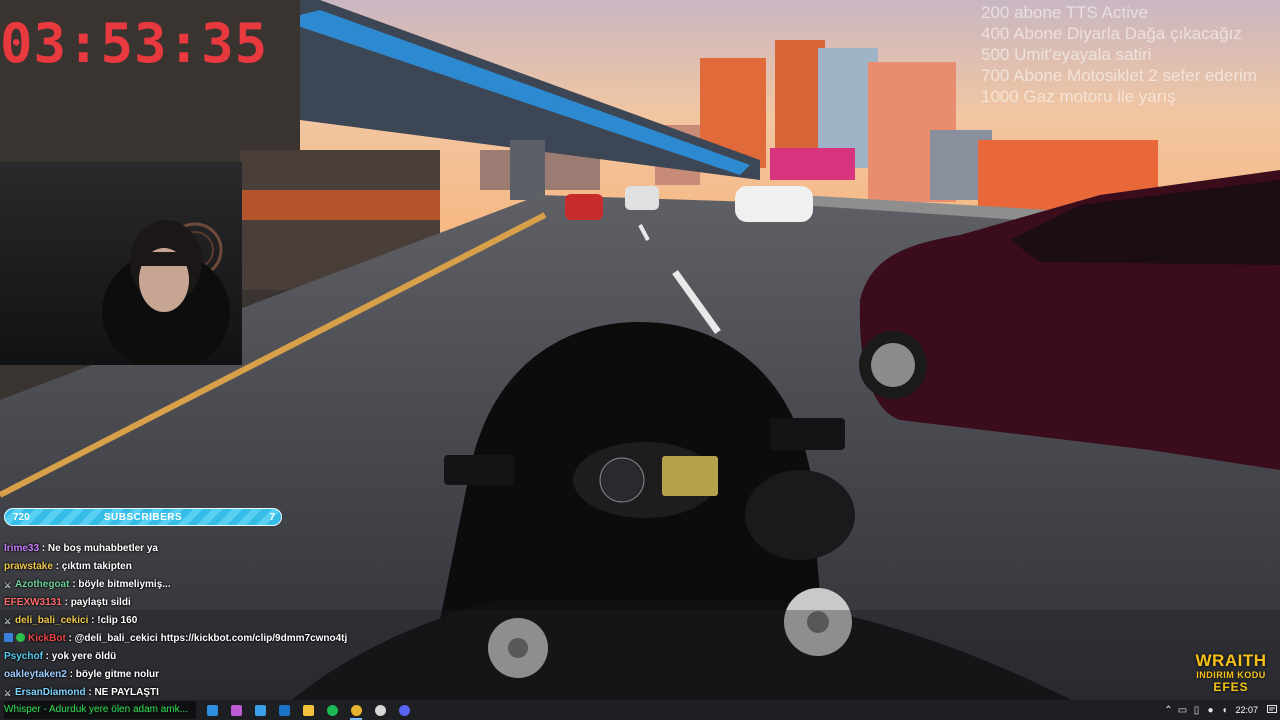 The height and width of the screenshot is (720, 1280). I want to click on subscriber-progress-bar: 720 SUBSCRIBERS 7, so click(143, 517).